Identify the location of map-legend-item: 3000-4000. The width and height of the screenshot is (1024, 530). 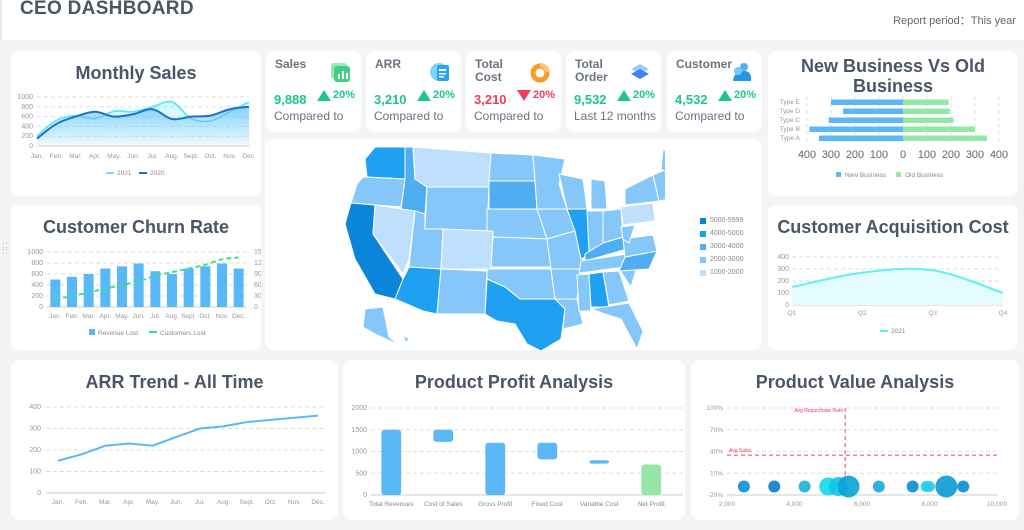
(721, 246).